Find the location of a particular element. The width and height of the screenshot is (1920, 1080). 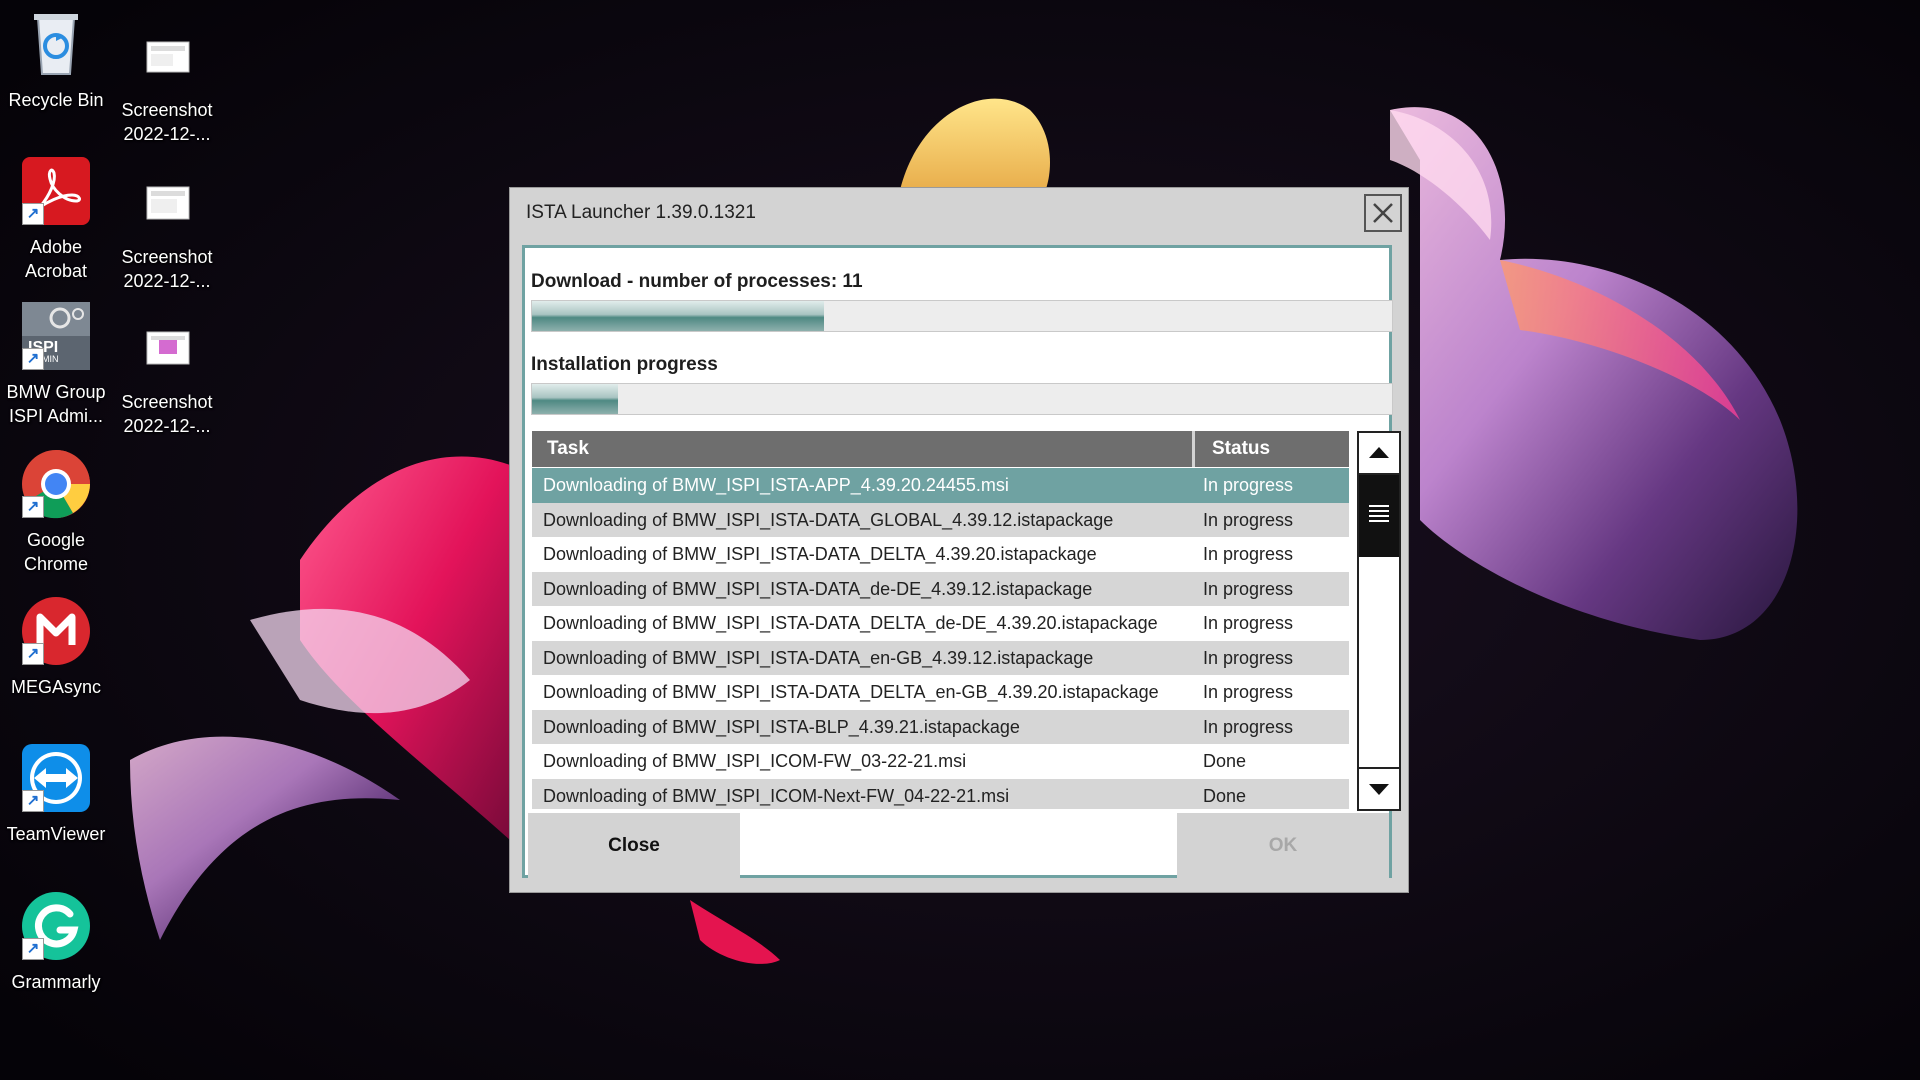

recycle-bin-icon is located at coordinates (56, 44).